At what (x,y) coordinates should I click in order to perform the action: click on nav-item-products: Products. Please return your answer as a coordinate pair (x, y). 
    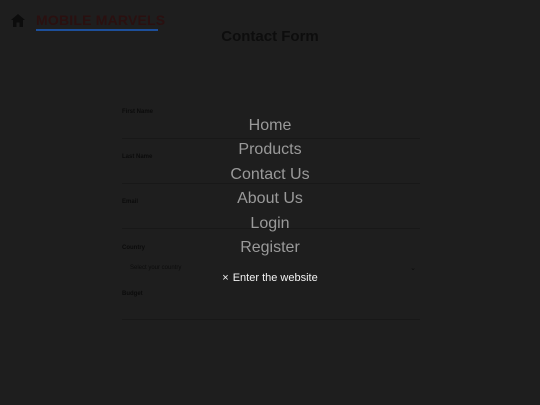
    Looking at the image, I should click on (270, 150).